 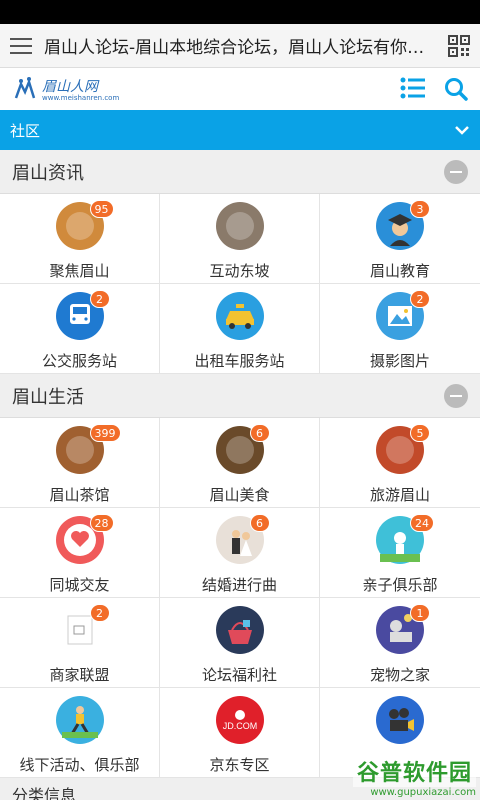 I want to click on forum-board-item: 2 商家联盟, so click(x=80, y=643).